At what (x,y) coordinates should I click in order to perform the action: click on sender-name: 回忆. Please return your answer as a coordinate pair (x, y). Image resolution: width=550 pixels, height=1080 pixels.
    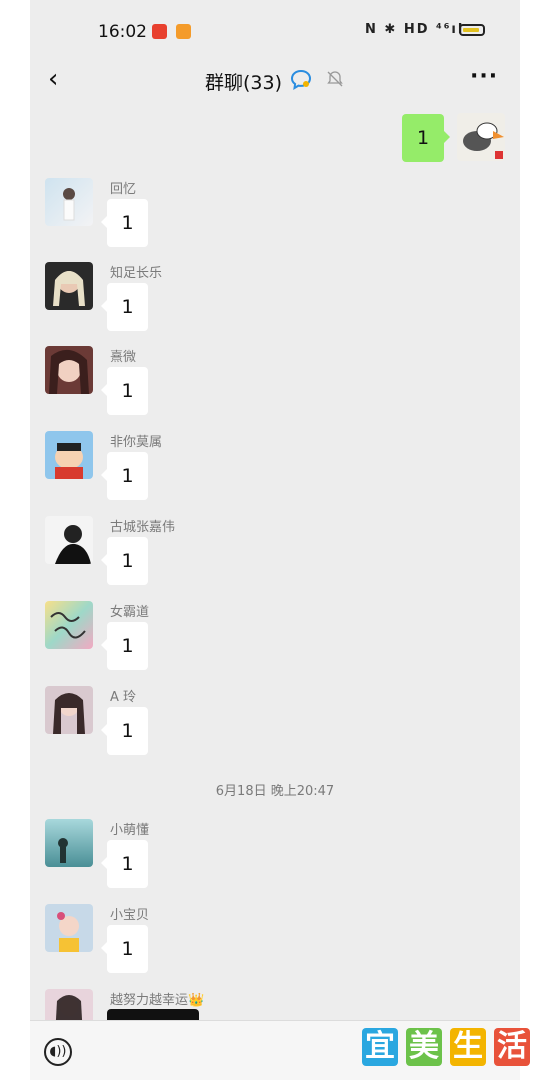
    Looking at the image, I should click on (123, 189).